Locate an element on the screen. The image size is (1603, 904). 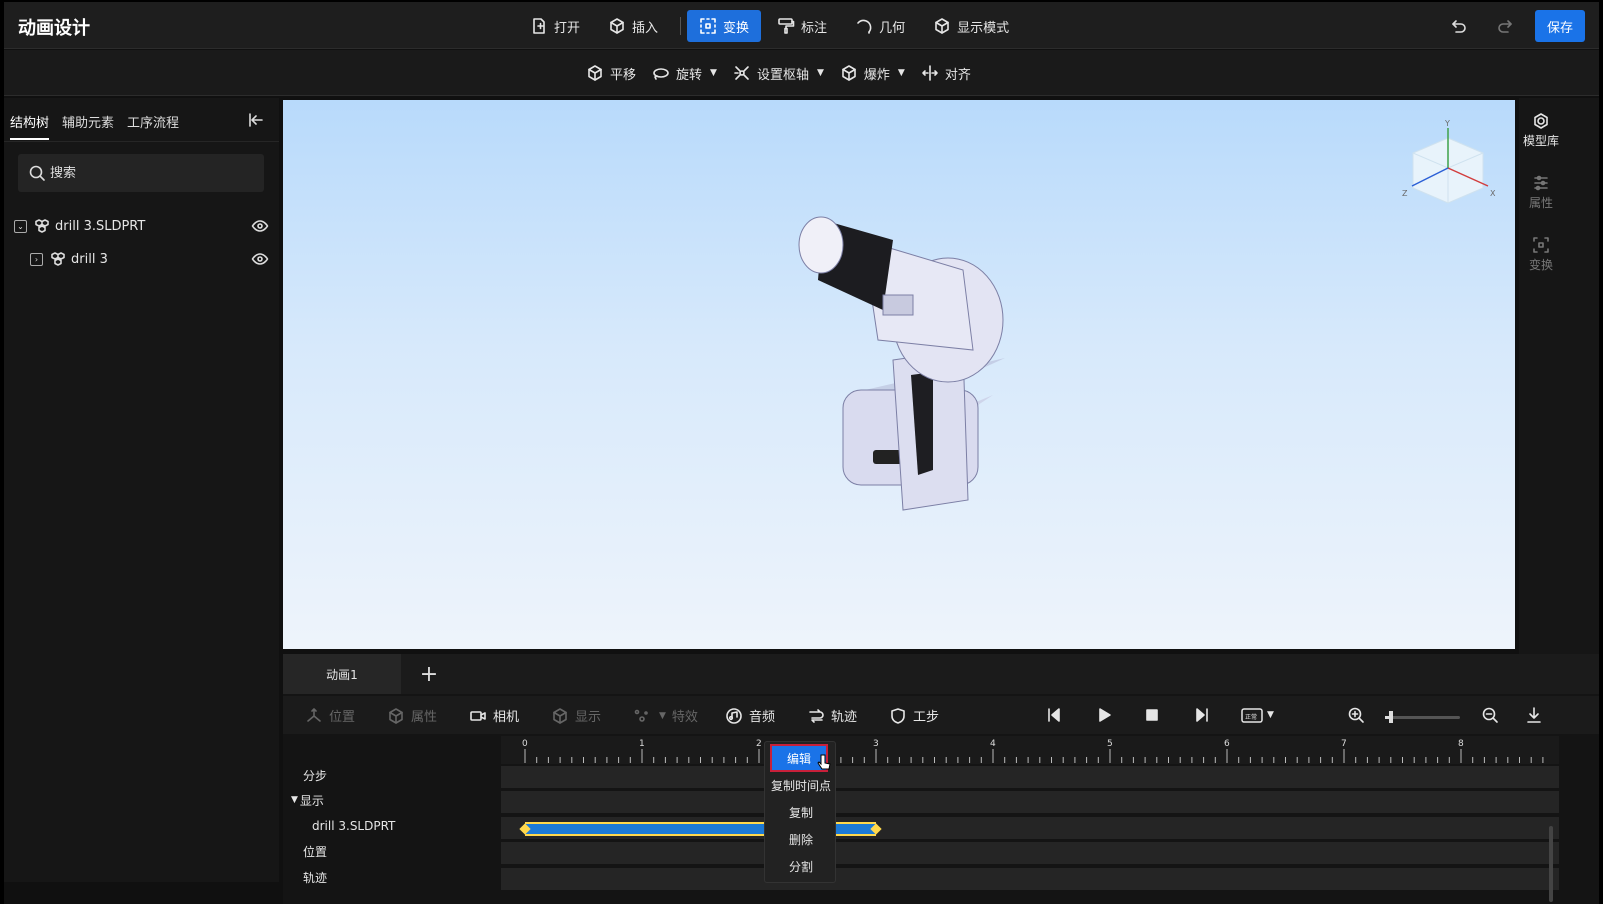
properties-track-label: 属性 is located at coordinates (424, 717).